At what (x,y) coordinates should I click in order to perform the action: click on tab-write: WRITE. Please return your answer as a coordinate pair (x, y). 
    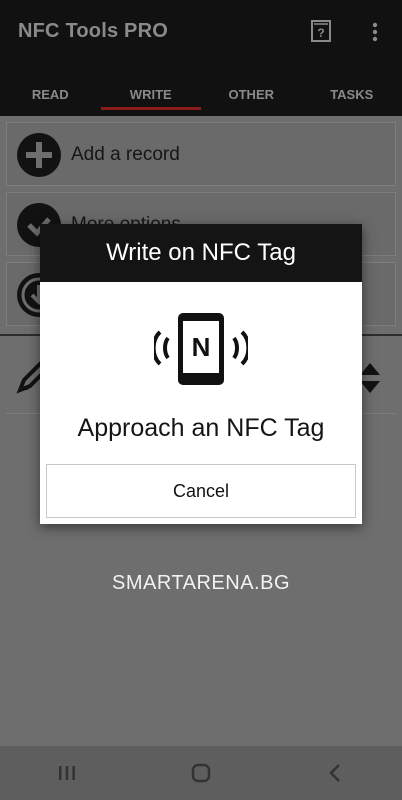
    Looking at the image, I should click on (151, 94).